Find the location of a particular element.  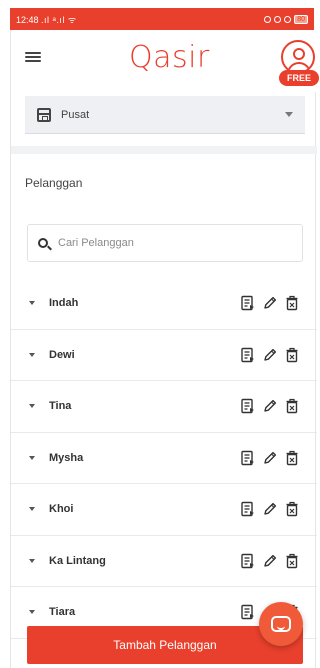

customer-name: Ka Lintang is located at coordinates (77, 560).